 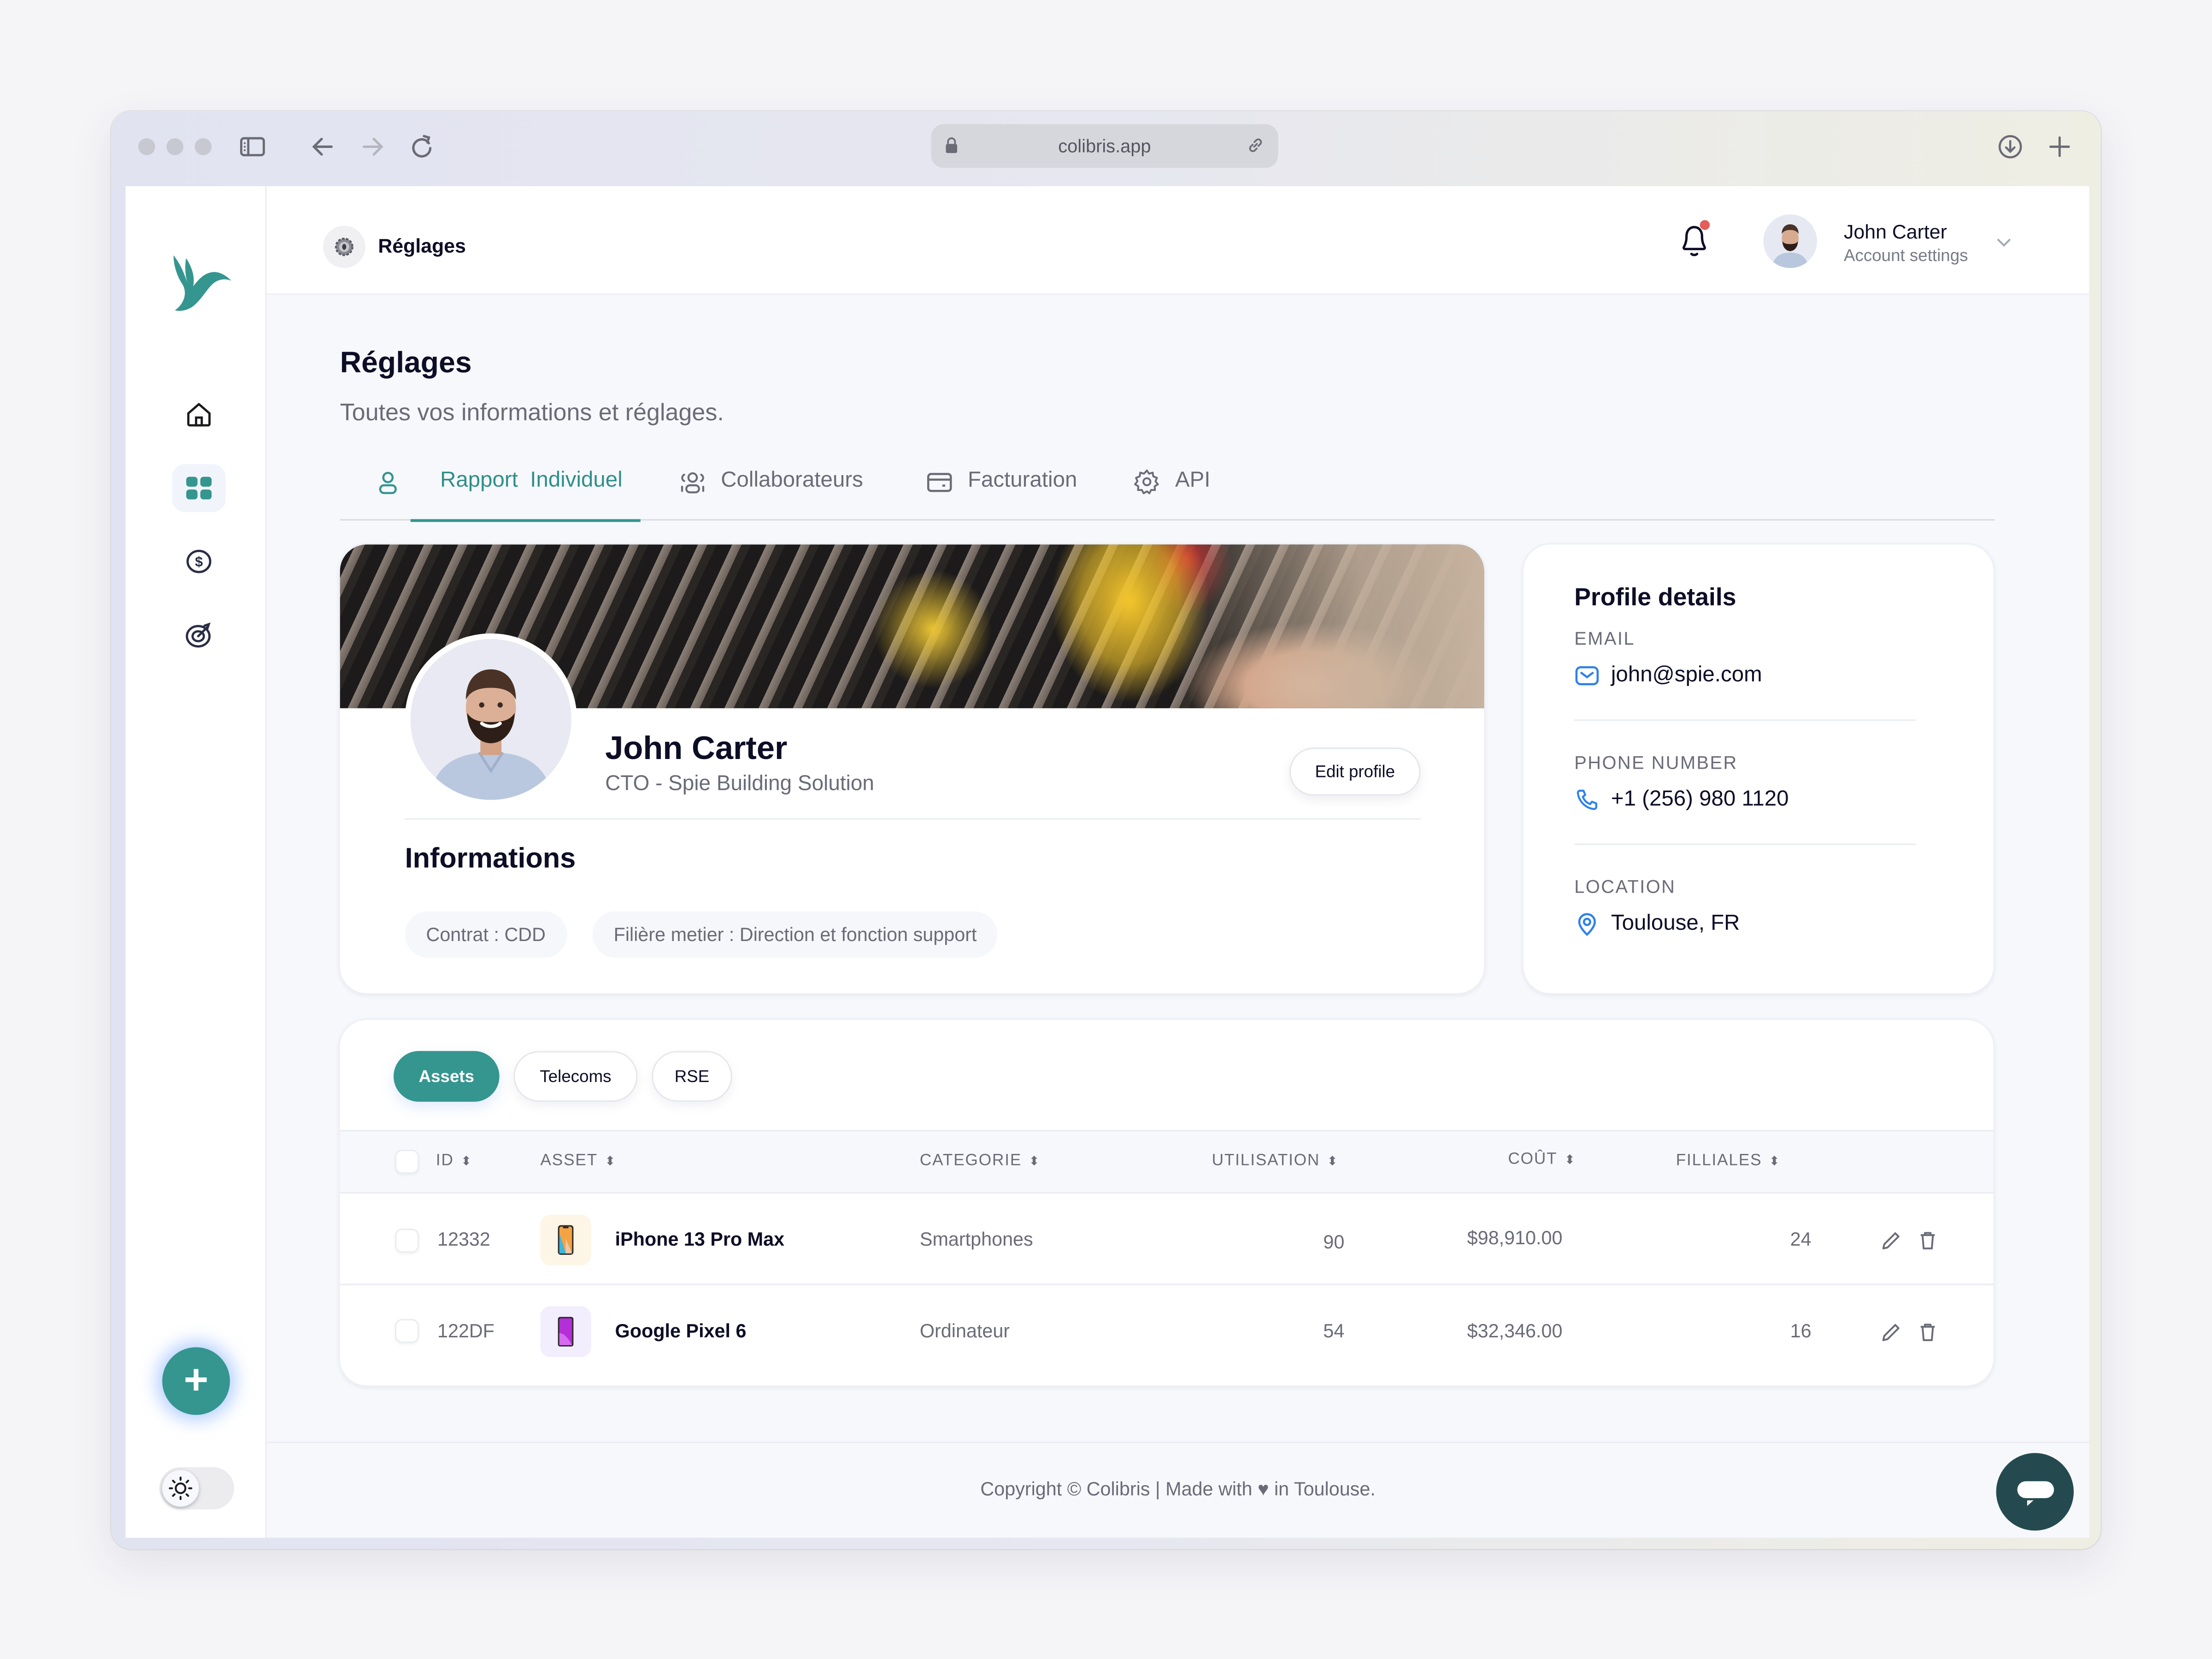 I want to click on user-icon, so click(x=388, y=482).